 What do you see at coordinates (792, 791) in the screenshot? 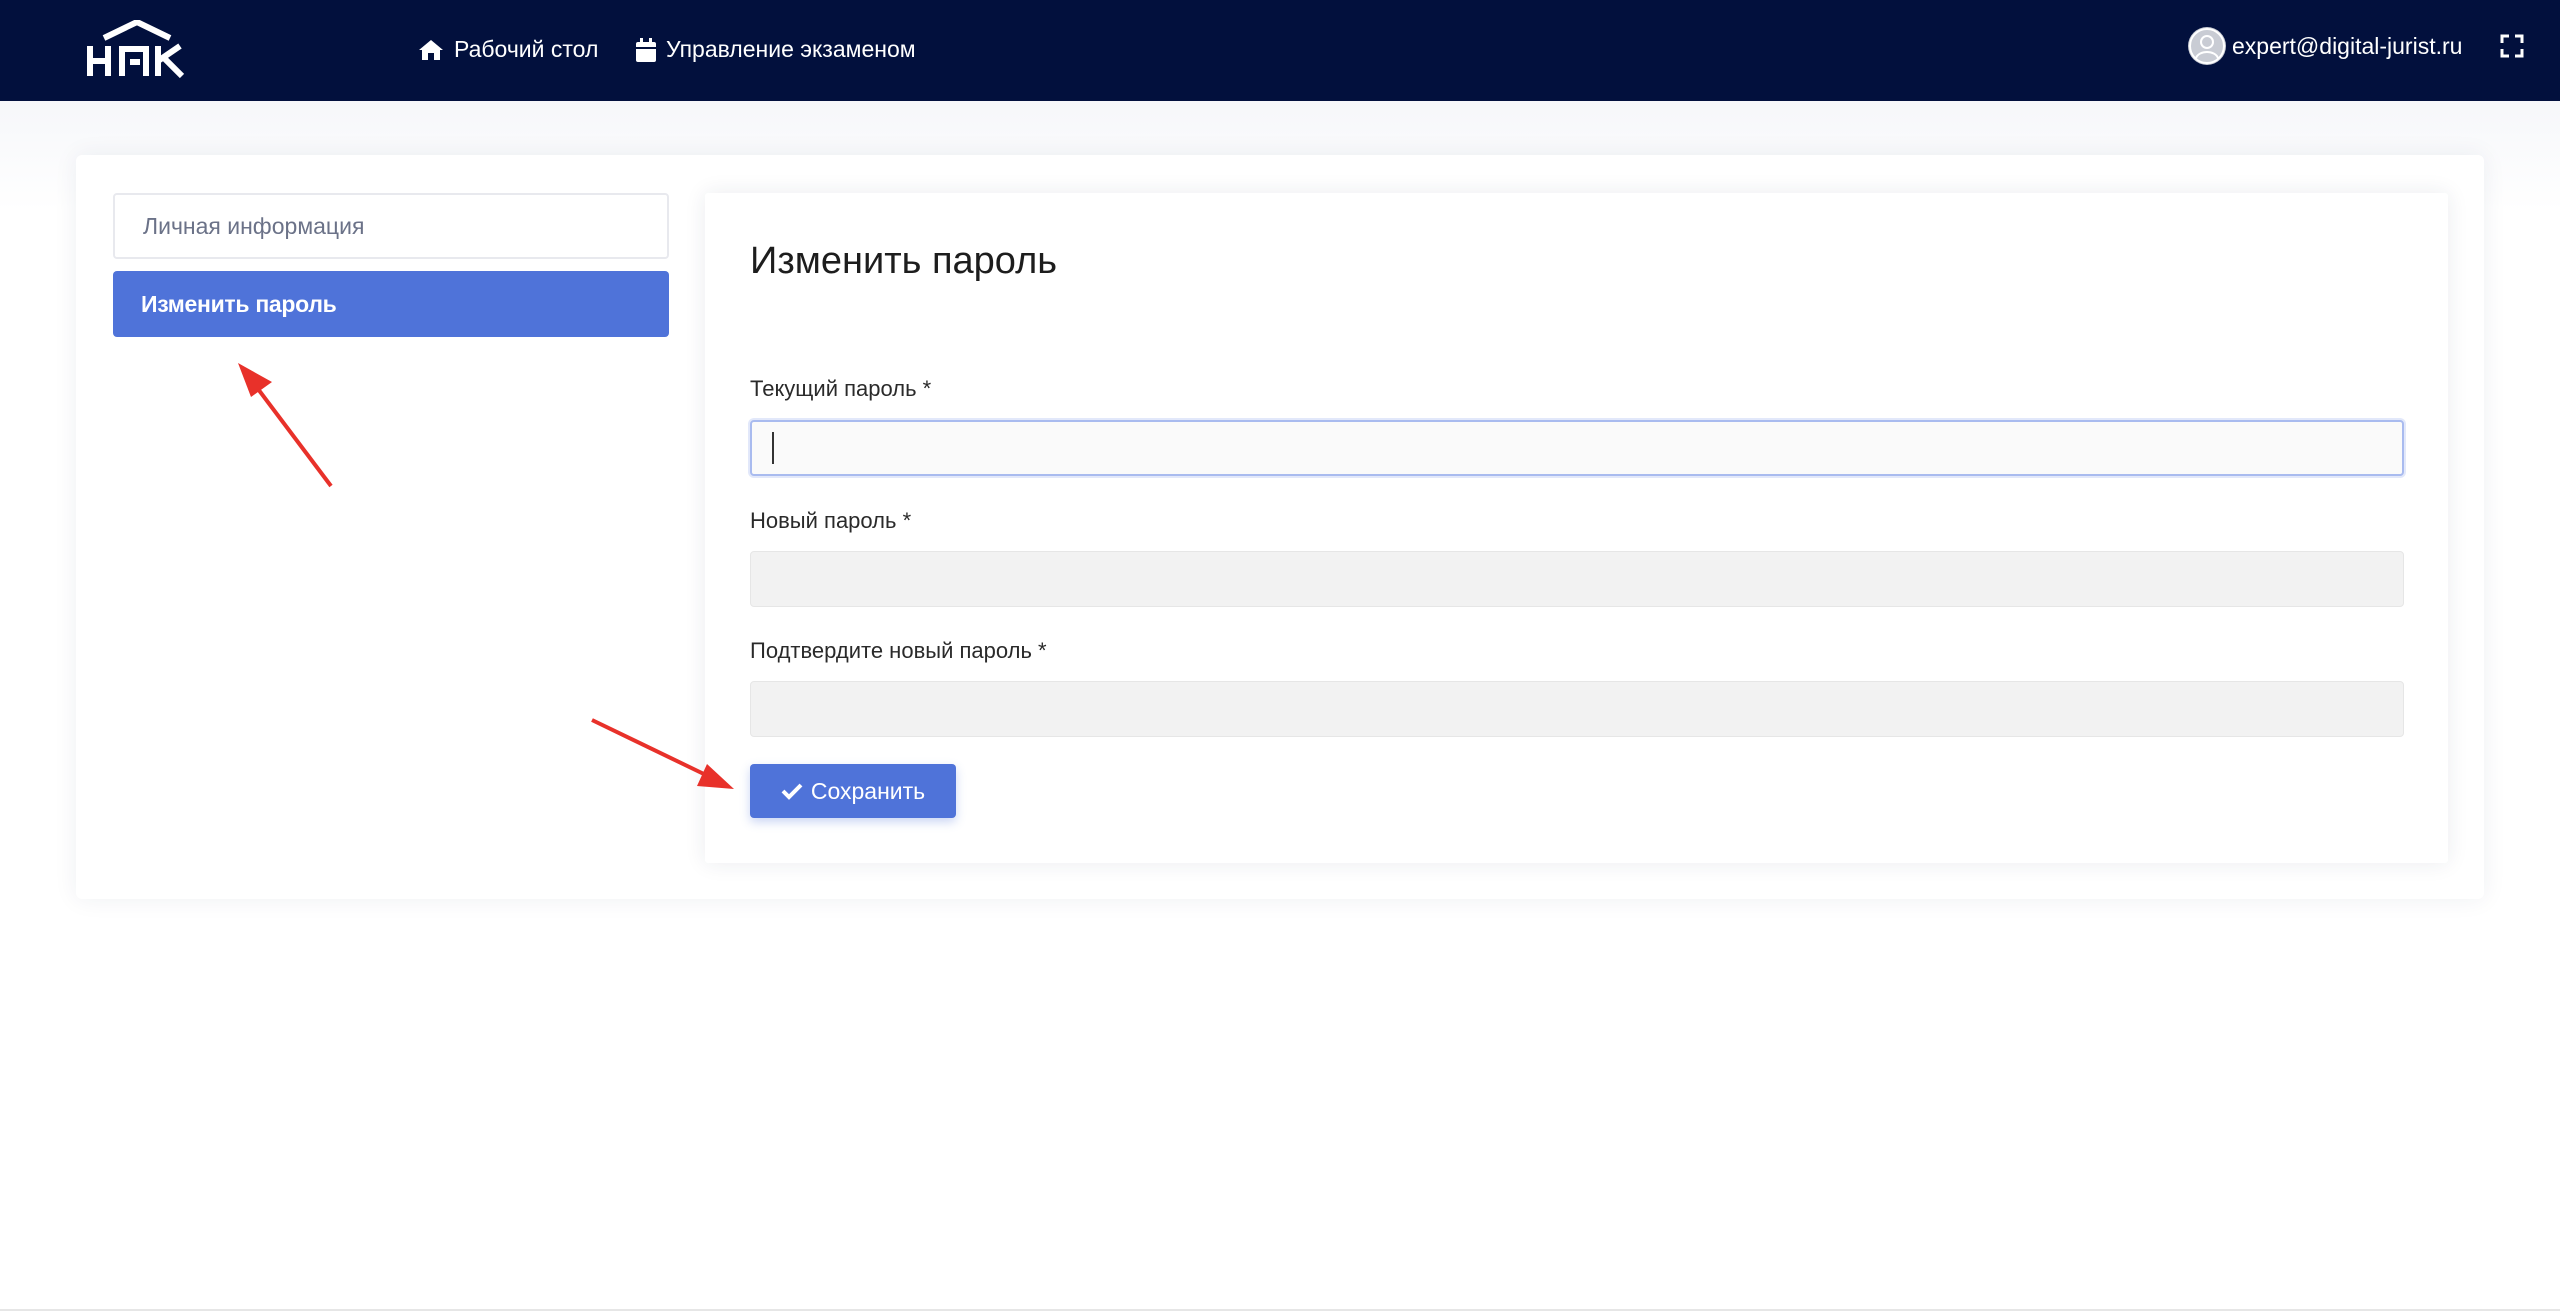
I see `check-icon` at bounding box center [792, 791].